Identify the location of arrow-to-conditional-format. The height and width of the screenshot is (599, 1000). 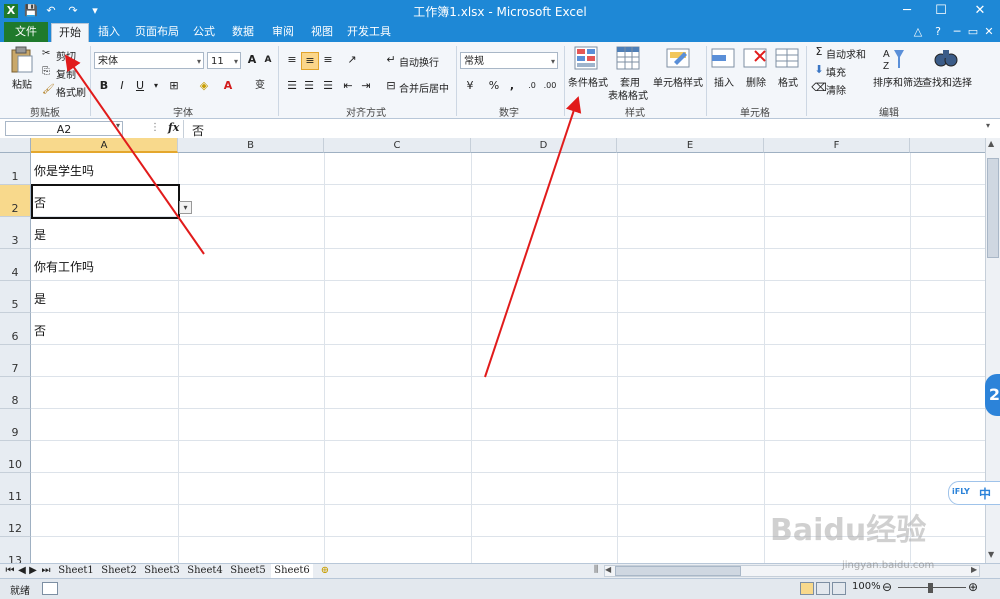
(533, 237).